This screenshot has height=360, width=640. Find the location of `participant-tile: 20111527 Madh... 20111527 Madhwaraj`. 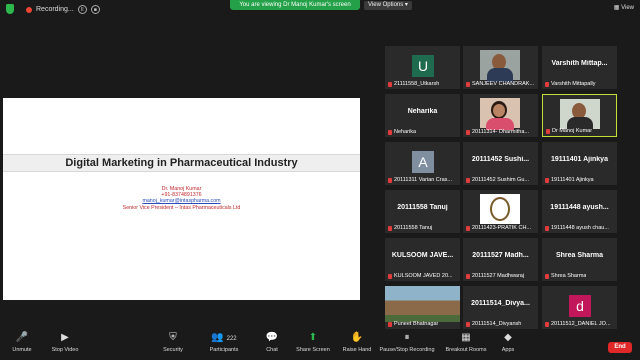

participant-tile: 20111527 Madh... 20111527 Madhwaraj is located at coordinates (500, 259).